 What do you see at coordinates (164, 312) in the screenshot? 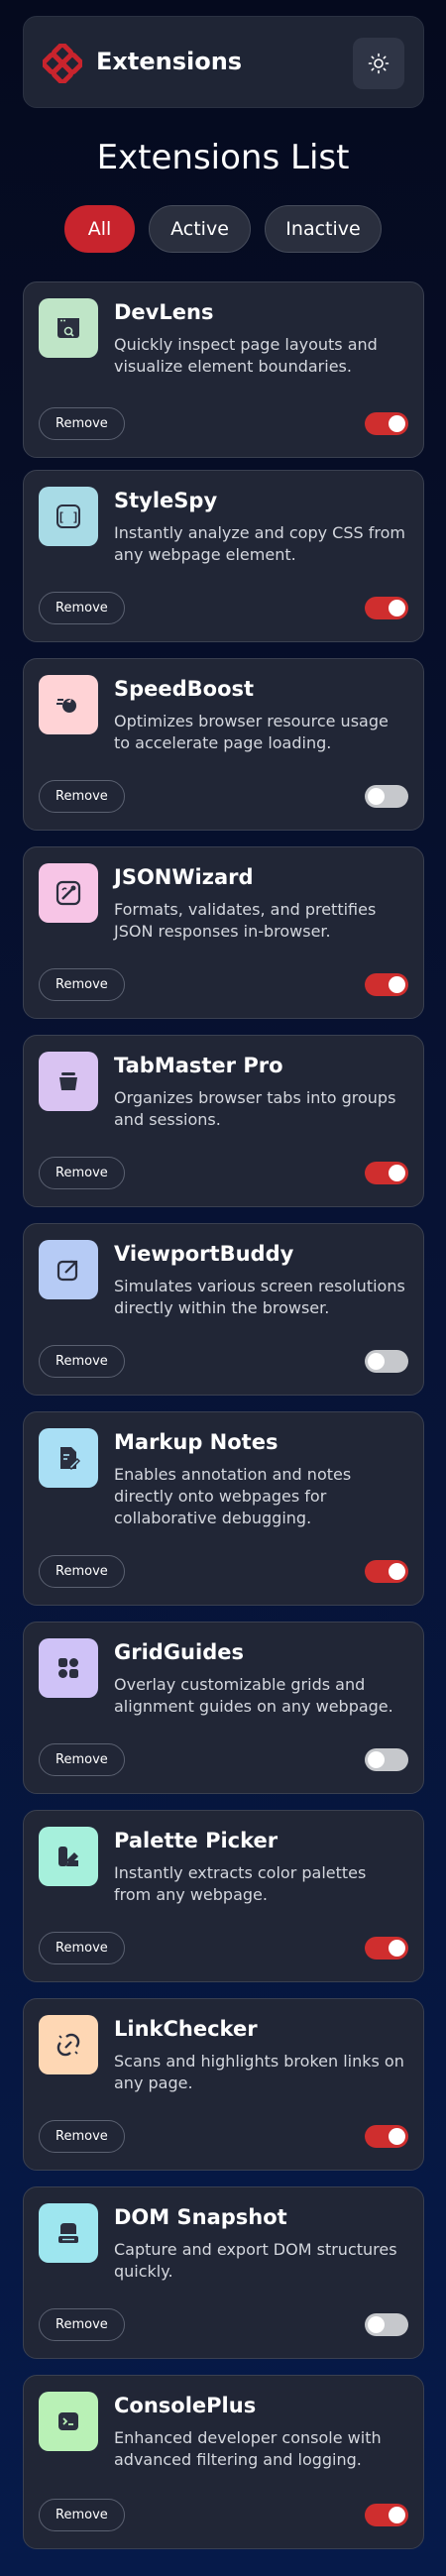
I see `extension-name: DevLens` at bounding box center [164, 312].